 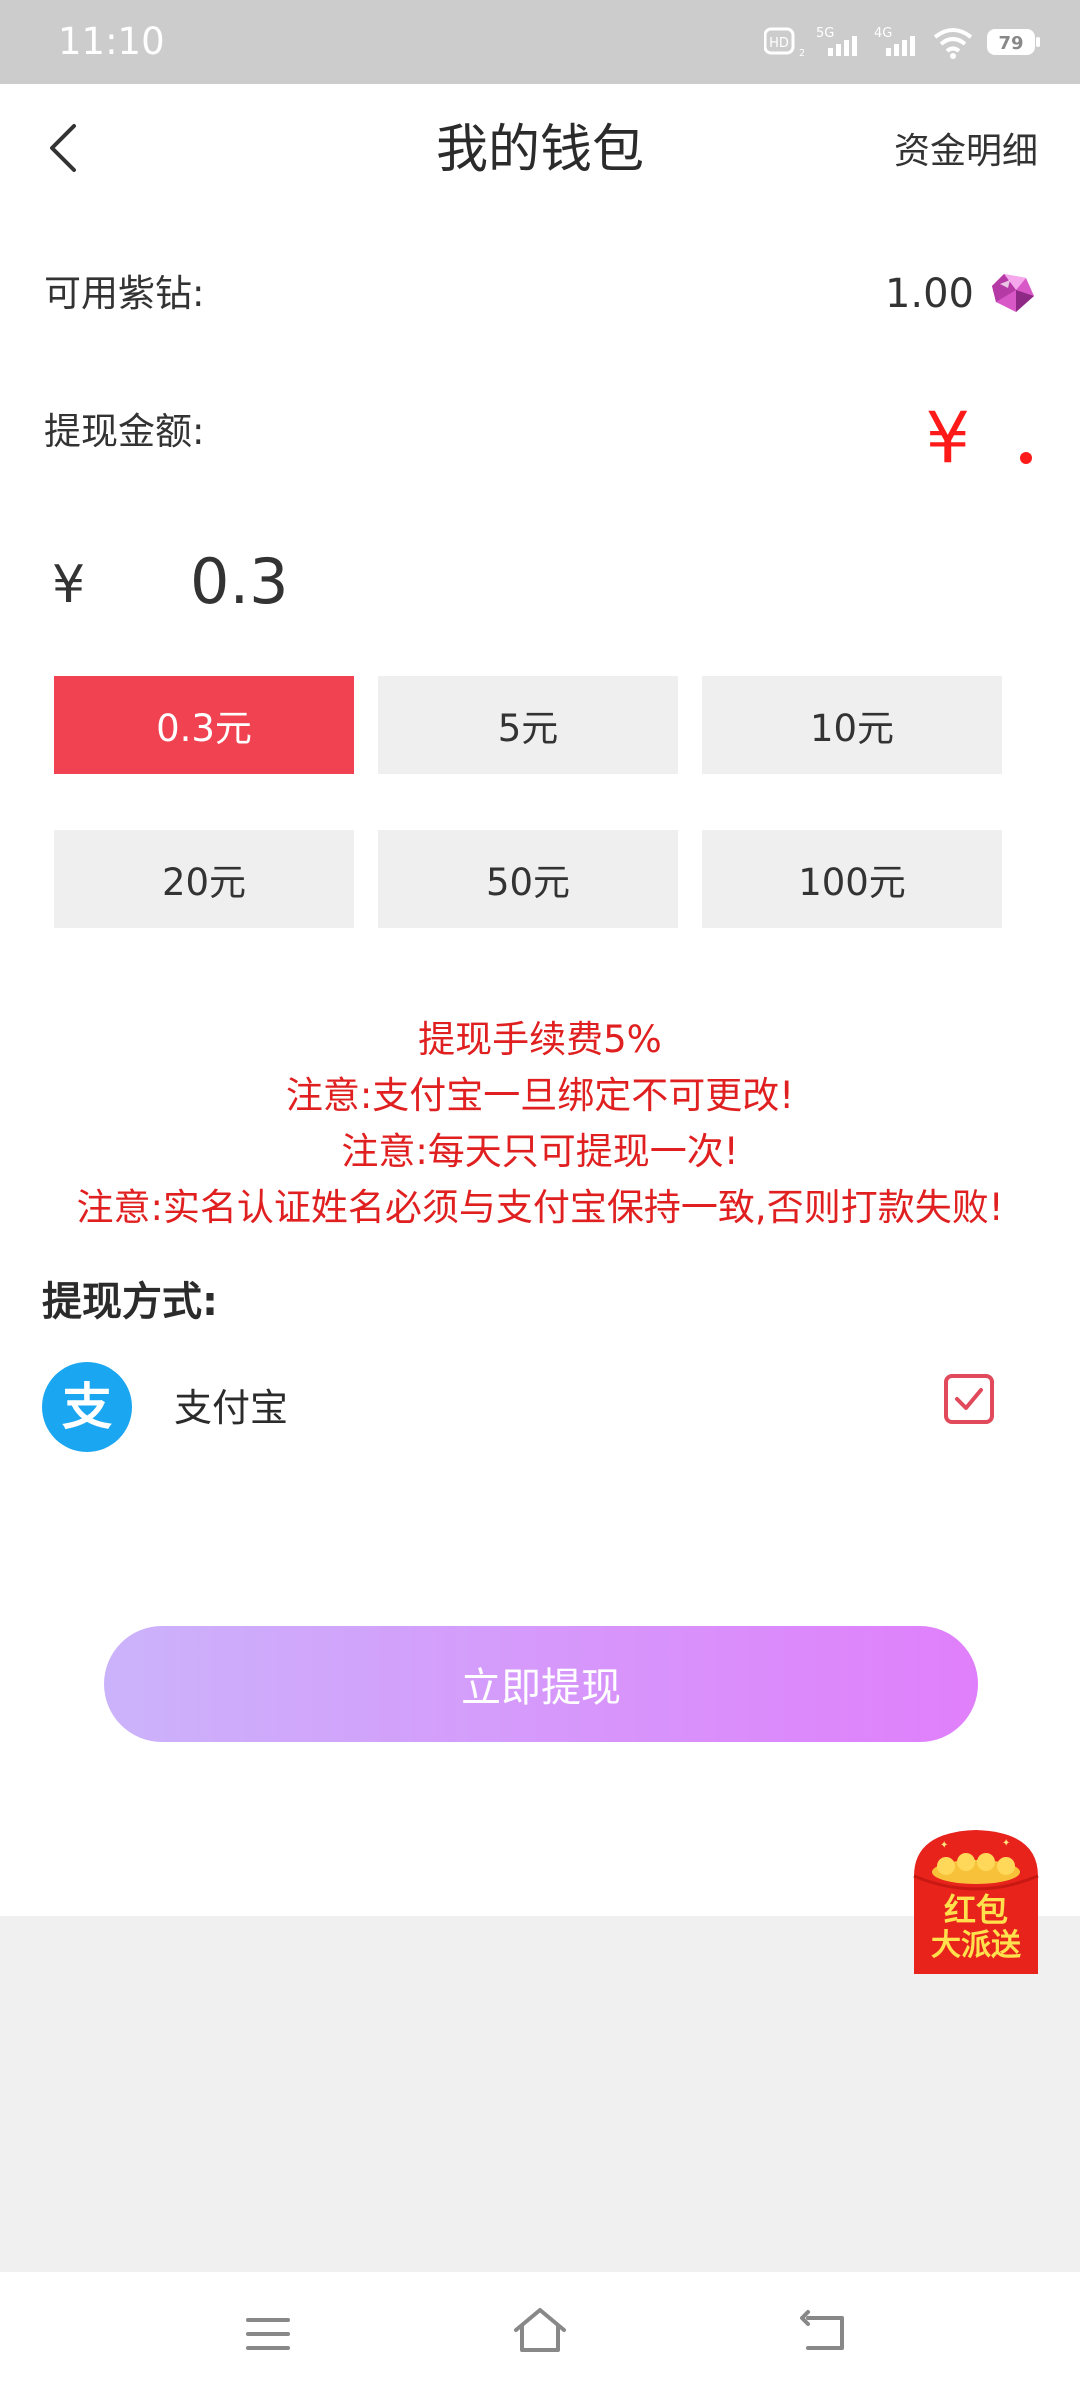 What do you see at coordinates (239, 582) in the screenshot?
I see `amount-input: 0.3` at bounding box center [239, 582].